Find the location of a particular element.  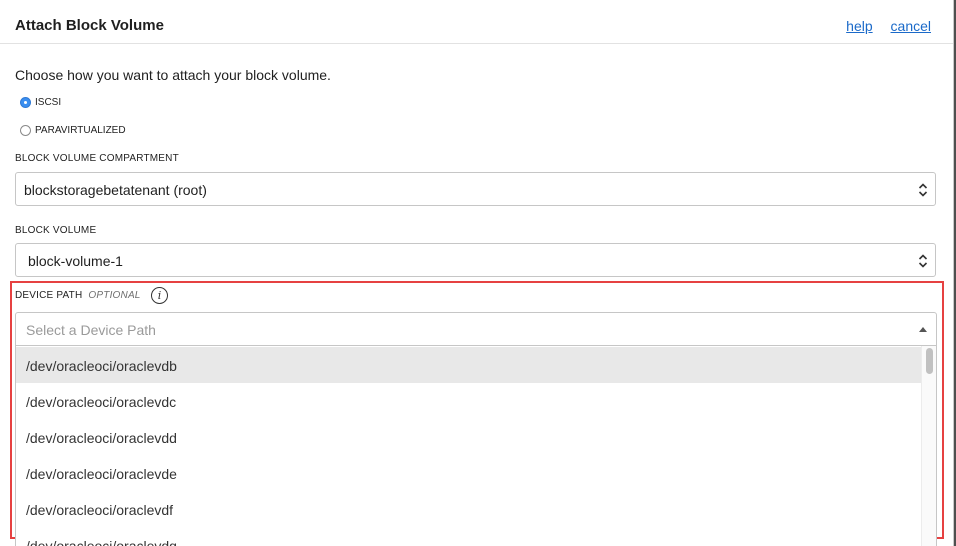

optional-tag: OPTIONAL is located at coordinates (114, 295).